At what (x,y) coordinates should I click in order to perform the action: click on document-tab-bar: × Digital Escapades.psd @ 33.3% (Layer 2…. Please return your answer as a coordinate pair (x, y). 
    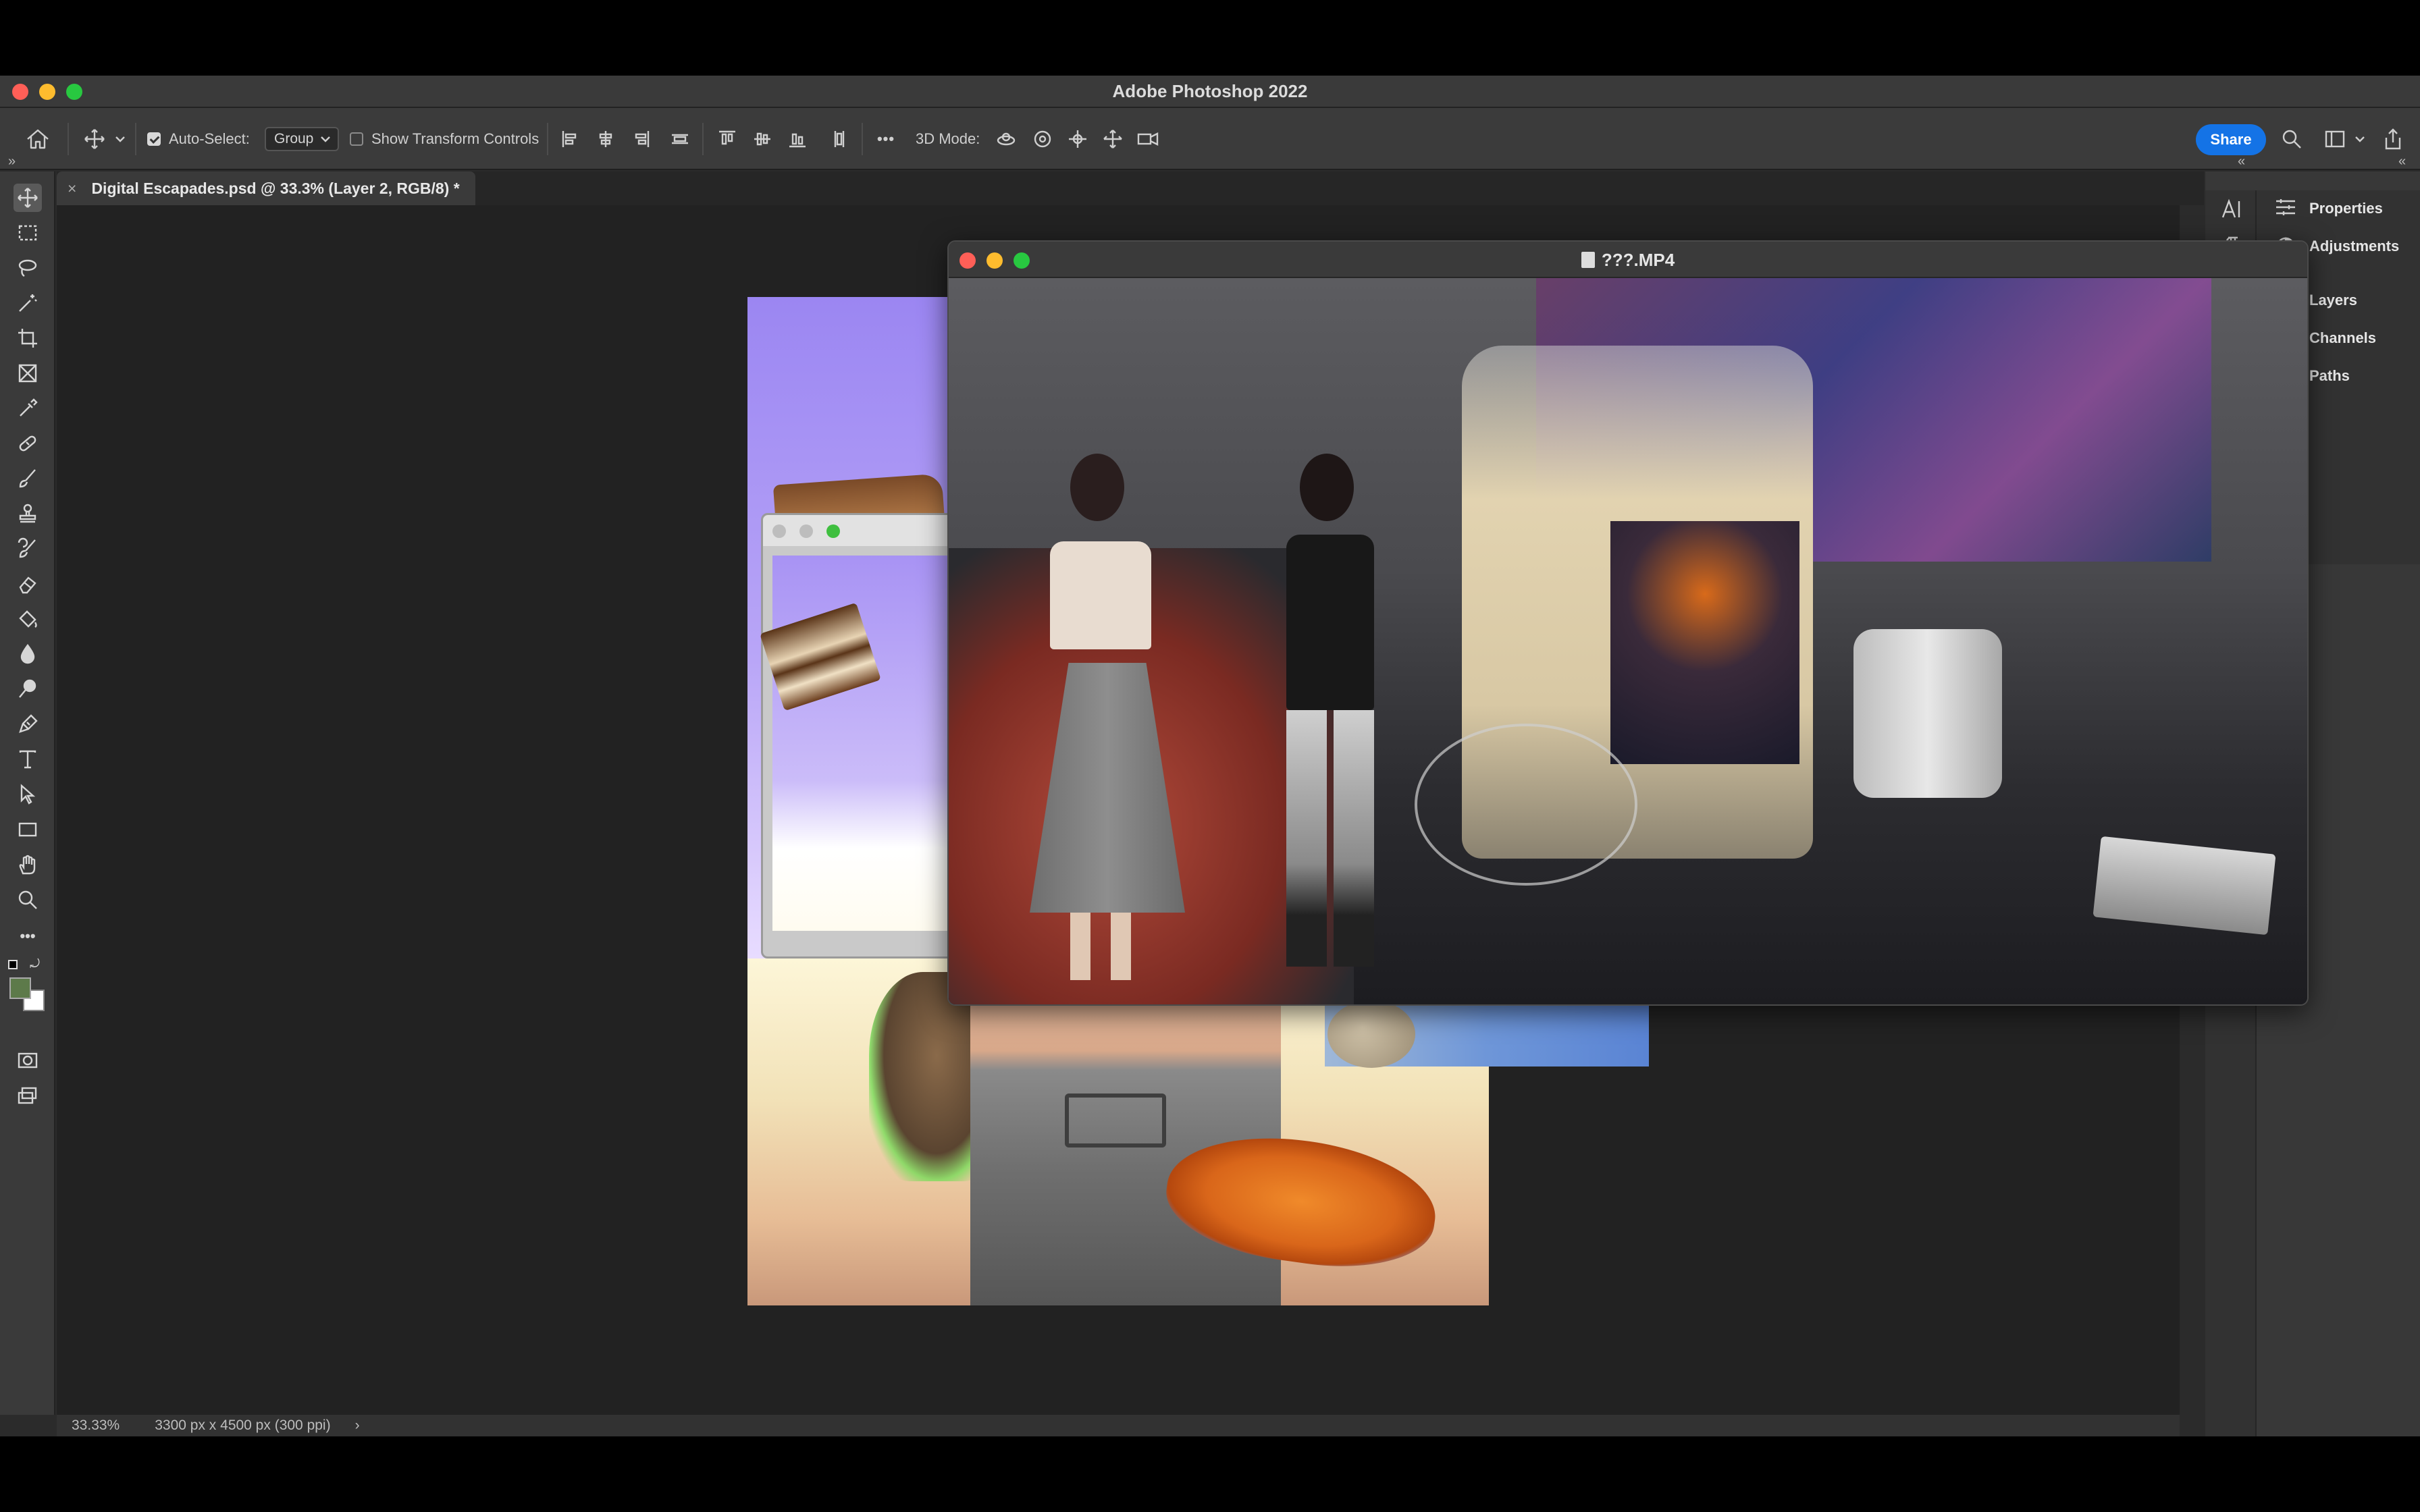
    Looking at the image, I should click on (1130, 188).